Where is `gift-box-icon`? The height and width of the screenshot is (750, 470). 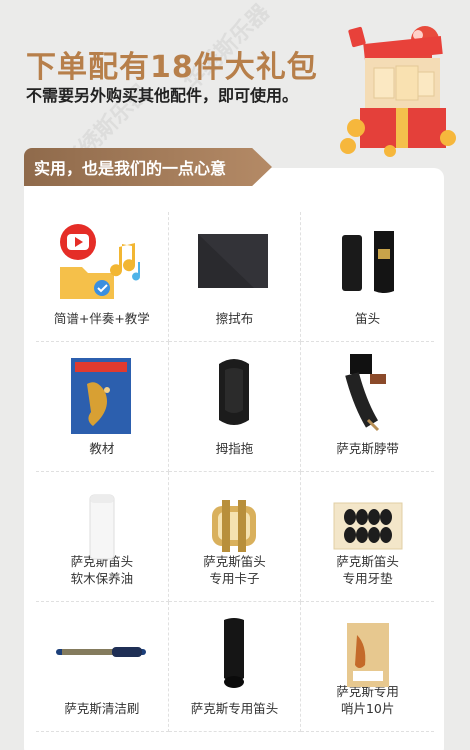
gift-box-icon is located at coordinates (398, 91).